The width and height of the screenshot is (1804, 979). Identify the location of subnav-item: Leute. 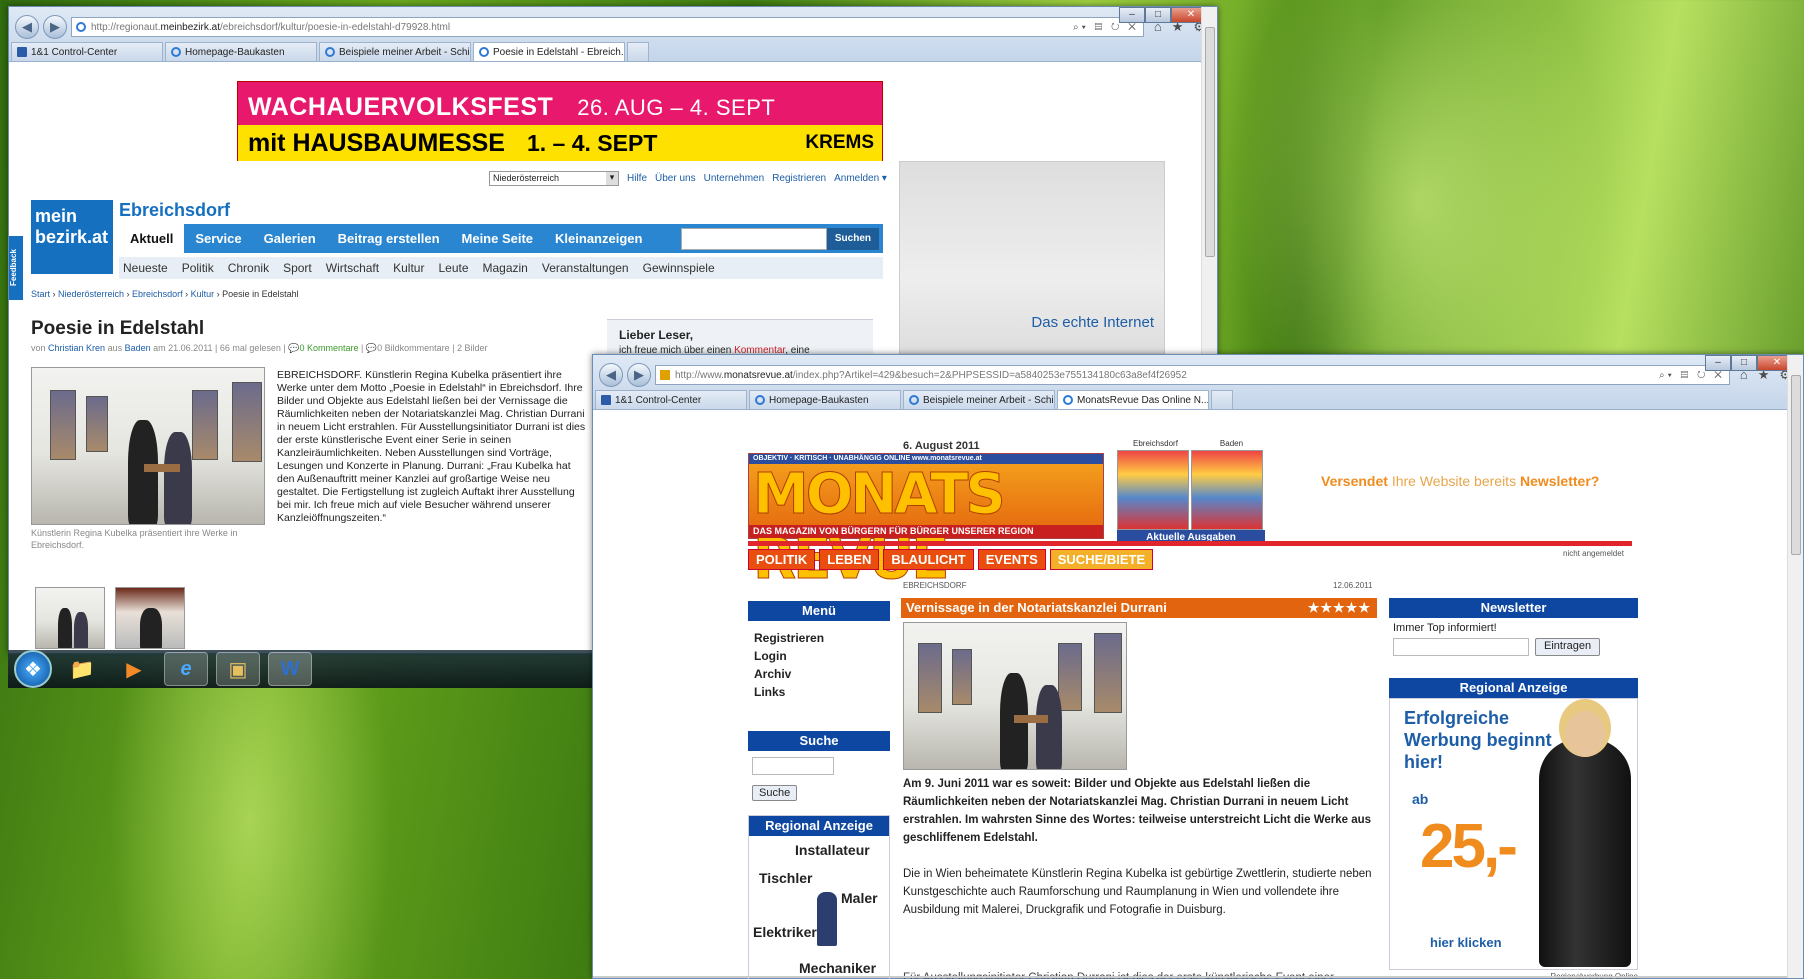
(453, 268).